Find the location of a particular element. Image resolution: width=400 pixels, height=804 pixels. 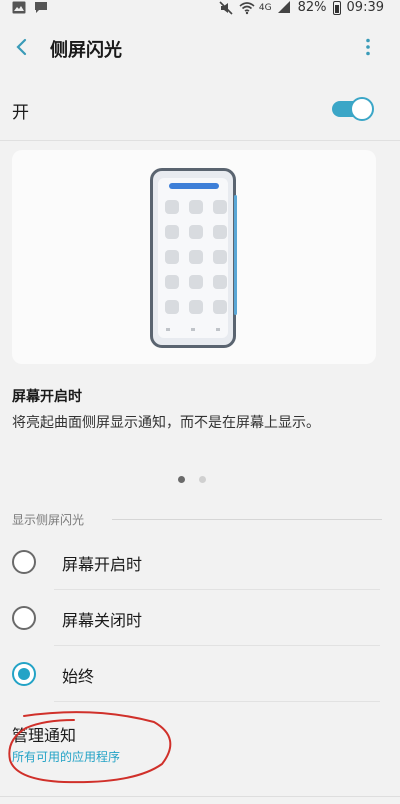

preview-description: 将亮起曲面侧屏显示通知，而不是在屏幕上显示。 is located at coordinates (166, 423).